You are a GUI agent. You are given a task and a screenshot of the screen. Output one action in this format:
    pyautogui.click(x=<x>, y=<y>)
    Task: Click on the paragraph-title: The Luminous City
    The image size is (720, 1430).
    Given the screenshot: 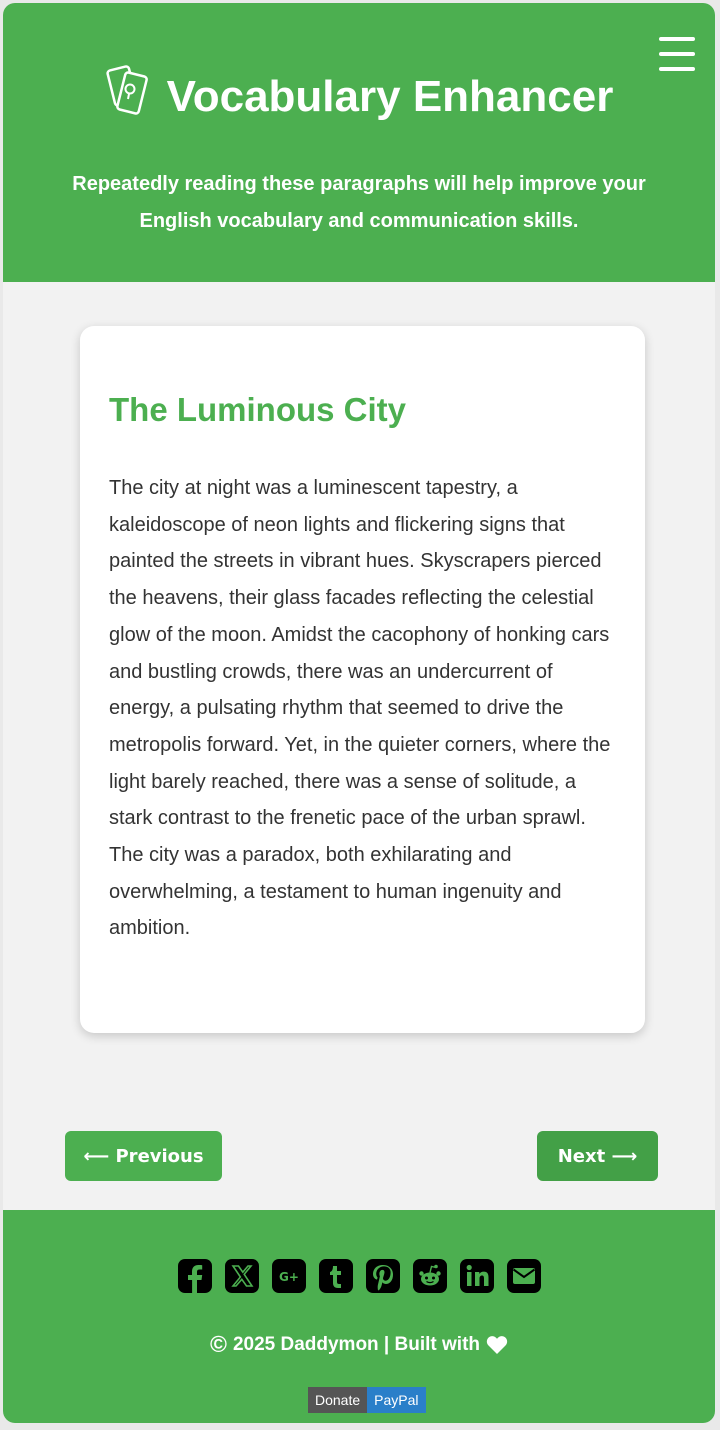 What is the action you would take?
    pyautogui.click(x=257, y=409)
    